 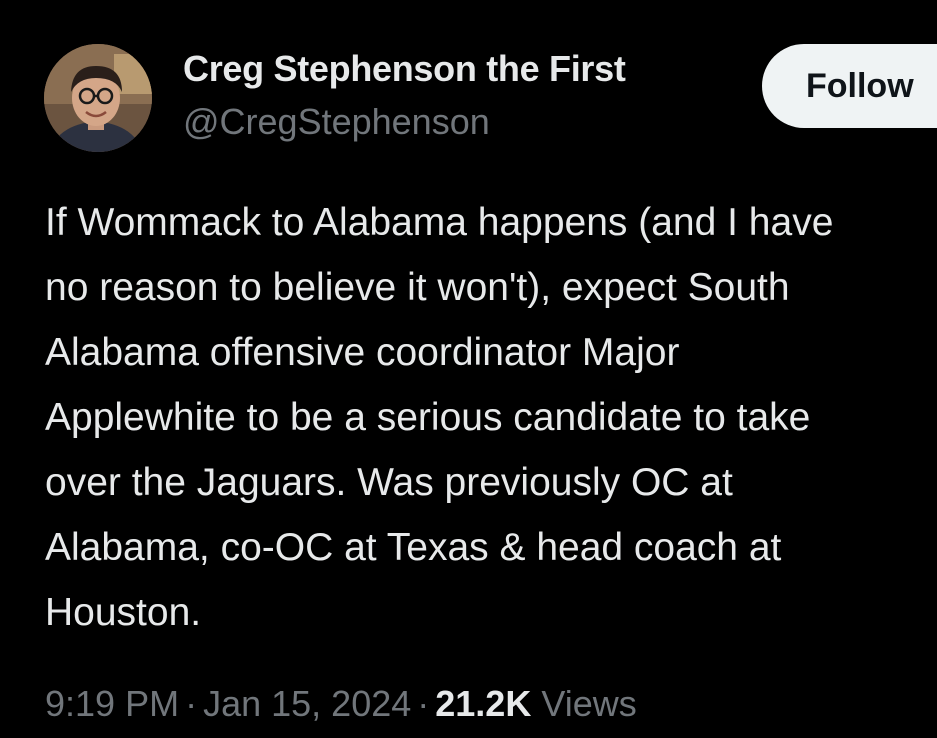 I want to click on tweet-meta: 9:19 PM · Jan 15, 2024 · 21.2K Views, so click(x=341, y=704).